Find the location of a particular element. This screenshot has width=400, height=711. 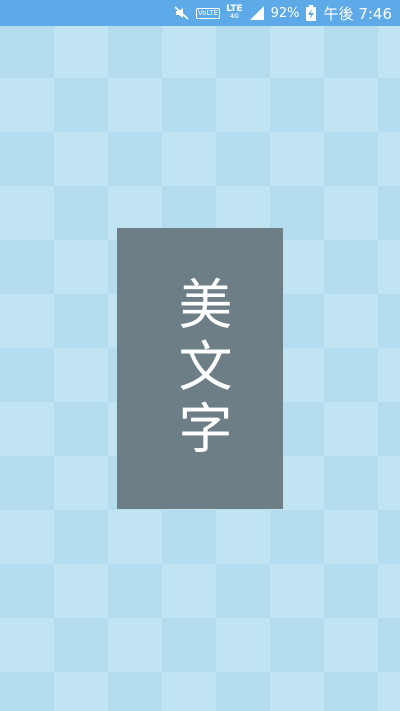

app-title: 美文字 is located at coordinates (200, 368).